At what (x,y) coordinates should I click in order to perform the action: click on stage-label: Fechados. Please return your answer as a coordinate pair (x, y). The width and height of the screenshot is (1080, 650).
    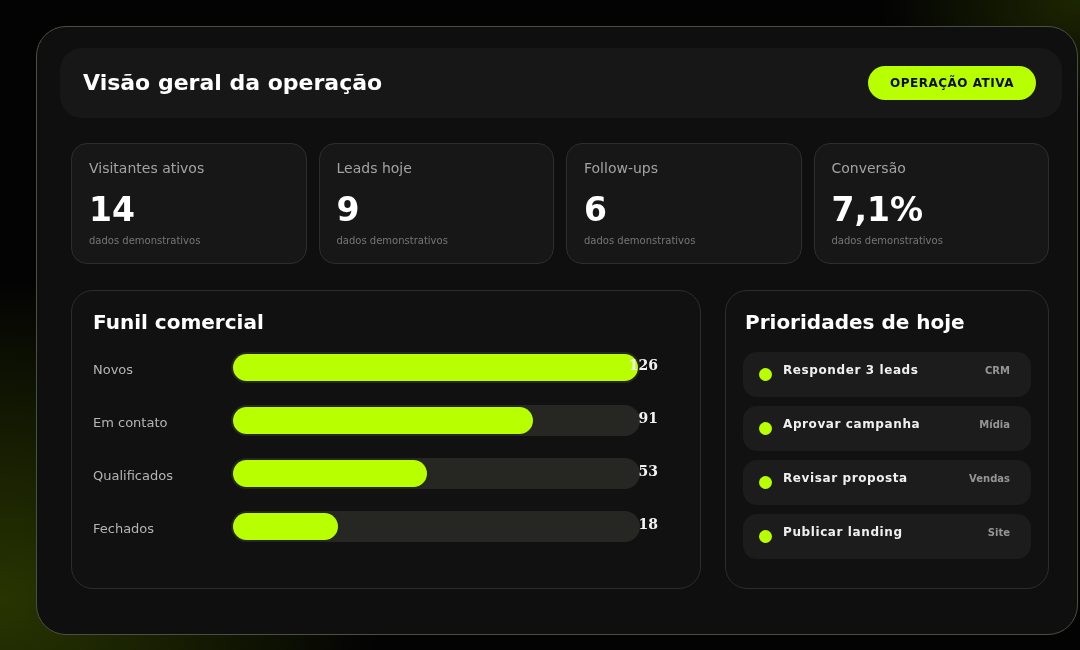
    Looking at the image, I should click on (124, 528).